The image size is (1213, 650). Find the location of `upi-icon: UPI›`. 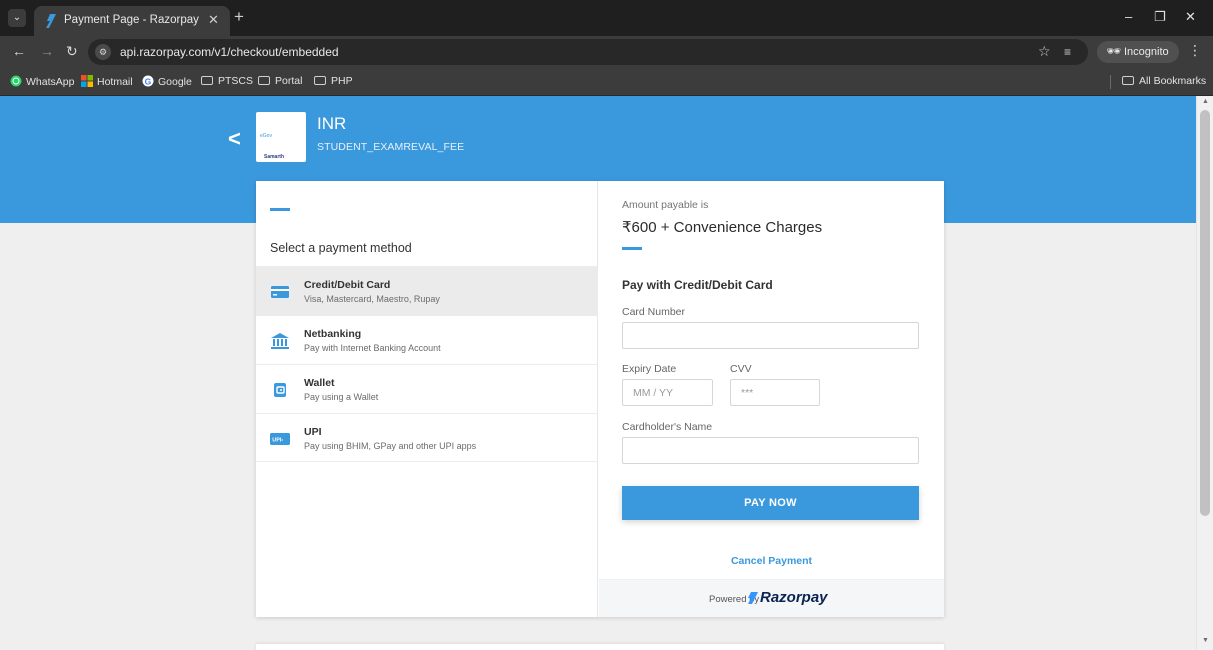

upi-icon: UPI› is located at coordinates (280, 439).